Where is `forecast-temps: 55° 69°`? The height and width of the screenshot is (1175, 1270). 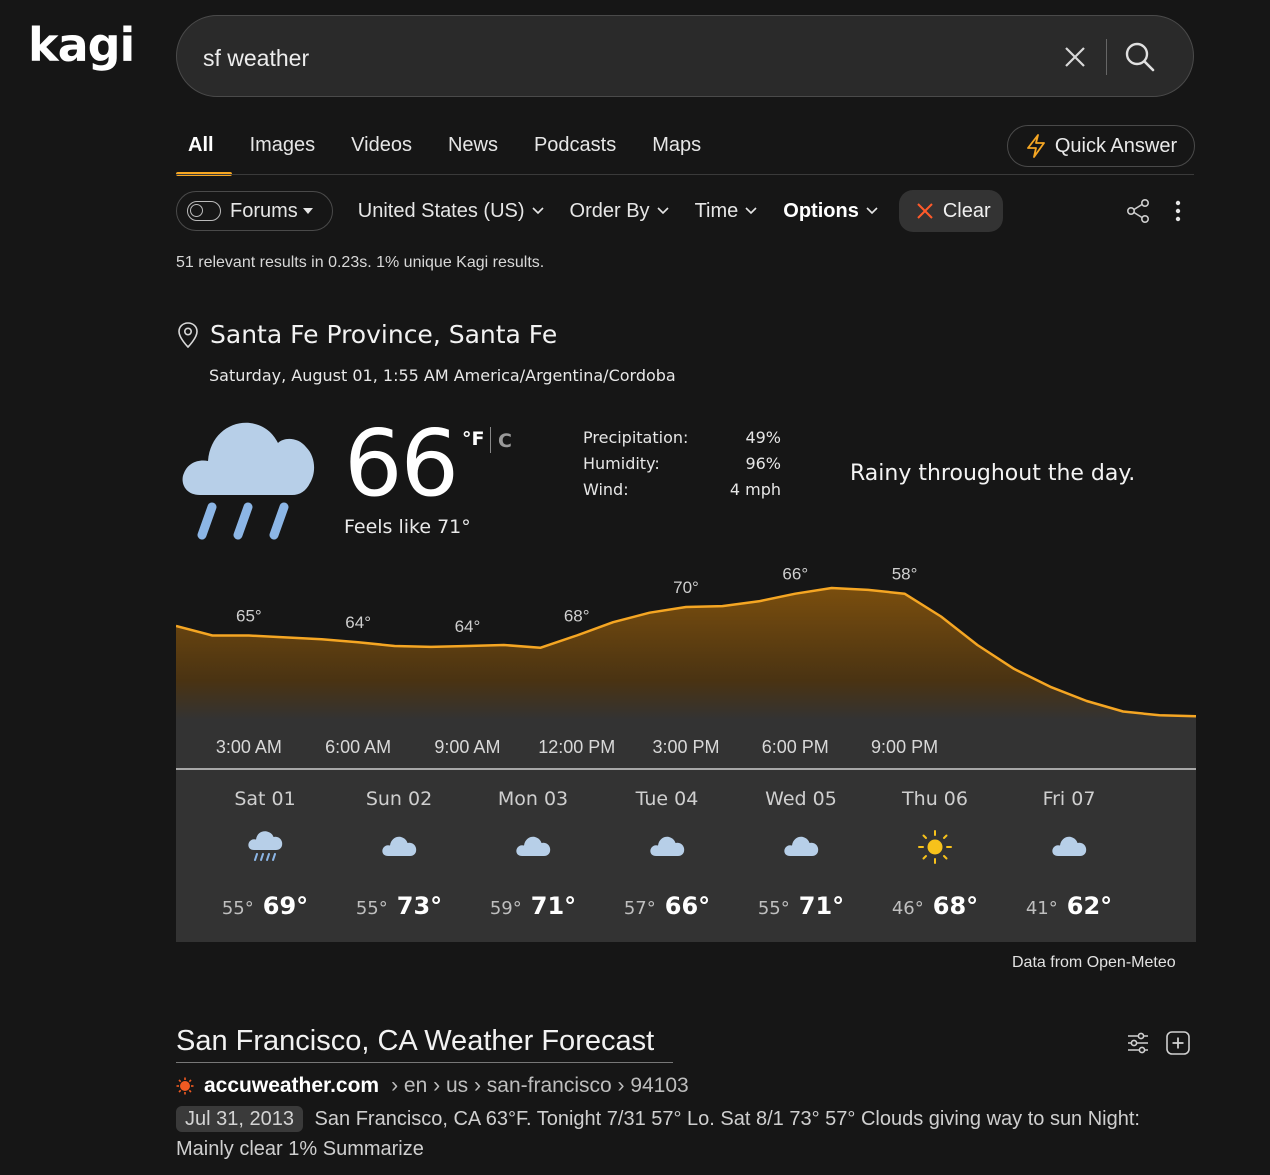
forecast-temps: 55° 69° is located at coordinates (265, 906).